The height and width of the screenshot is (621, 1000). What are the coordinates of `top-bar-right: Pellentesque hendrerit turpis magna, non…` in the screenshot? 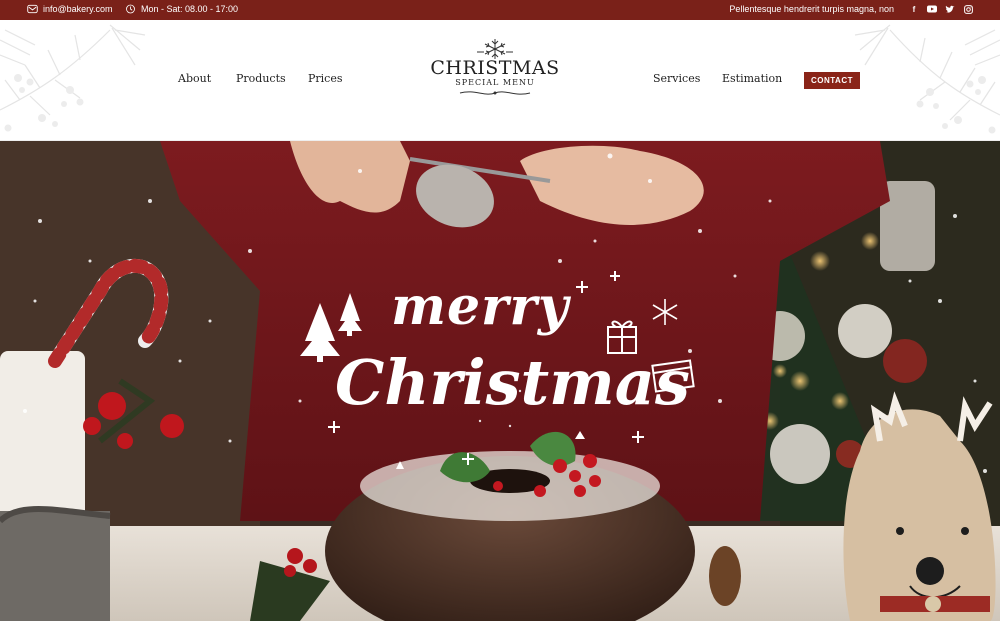 It's located at (851, 9).